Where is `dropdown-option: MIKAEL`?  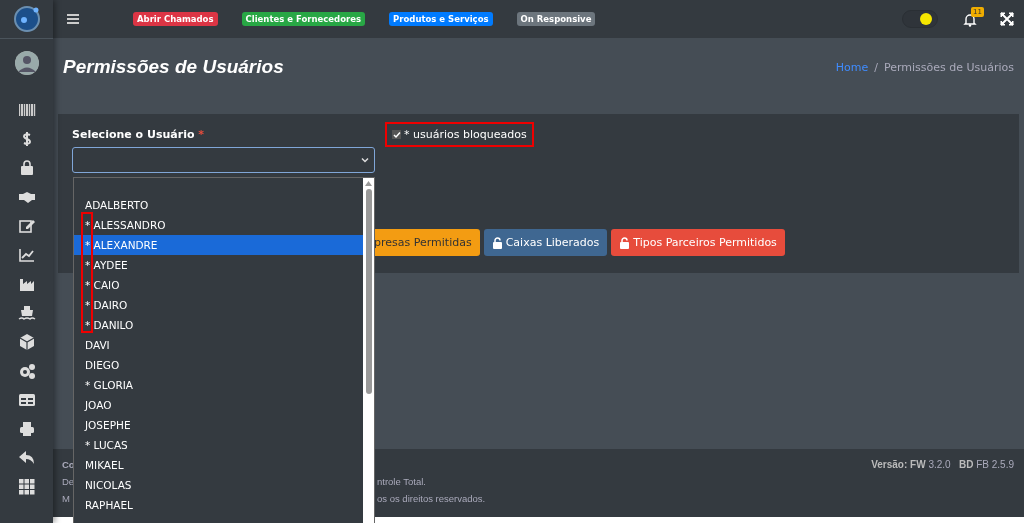
dropdown-option: MIKAEL is located at coordinates (218, 465).